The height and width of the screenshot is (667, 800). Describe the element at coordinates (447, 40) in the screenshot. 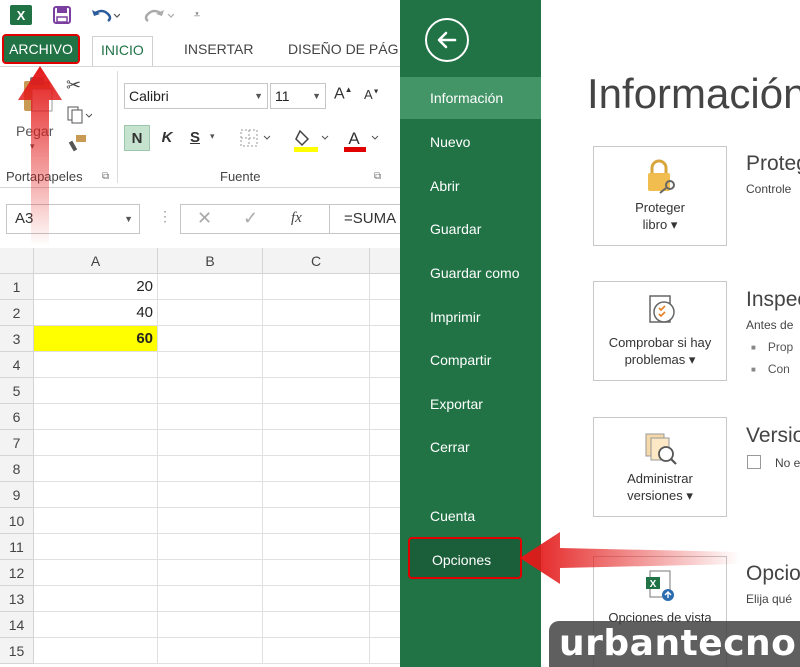

I see `back-button` at that location.